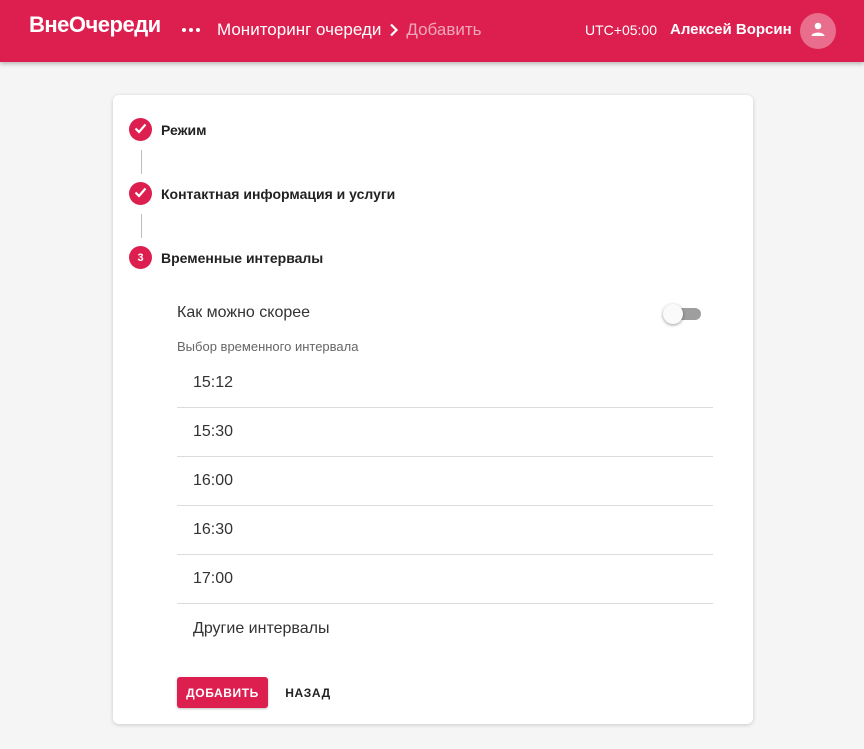  Describe the element at coordinates (278, 193) in the screenshot. I see `step-label: Контактная информация и услуги` at that location.